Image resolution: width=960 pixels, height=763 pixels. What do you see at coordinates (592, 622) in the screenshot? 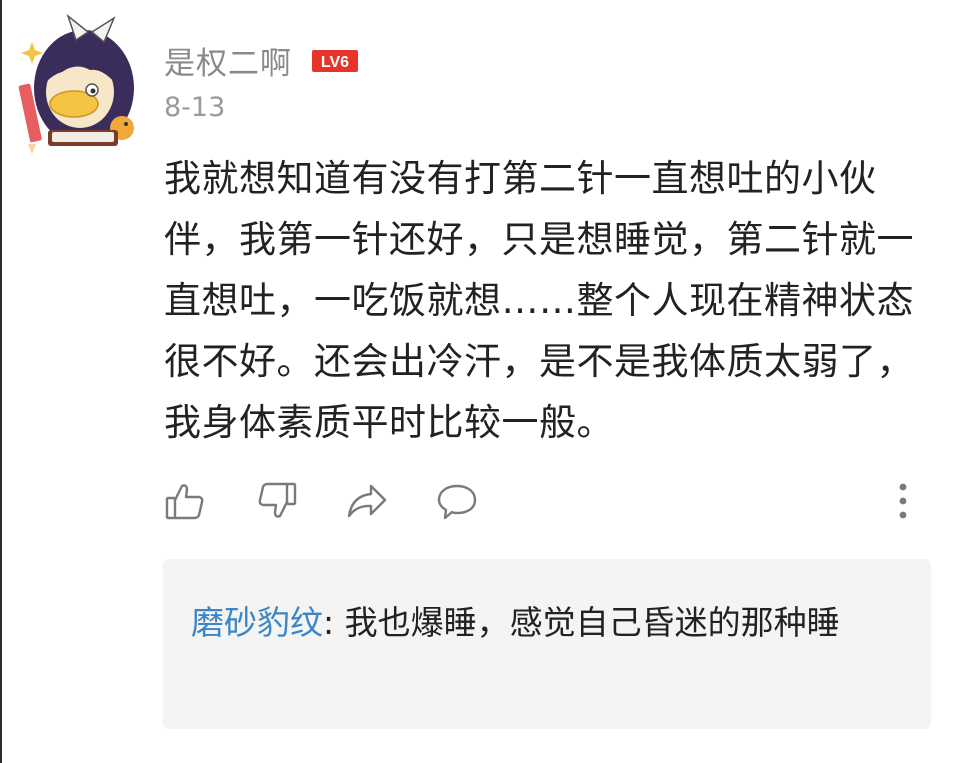
I see `reply-text: 我也爆睡，感觉自己昏迷的那种睡` at bounding box center [592, 622].